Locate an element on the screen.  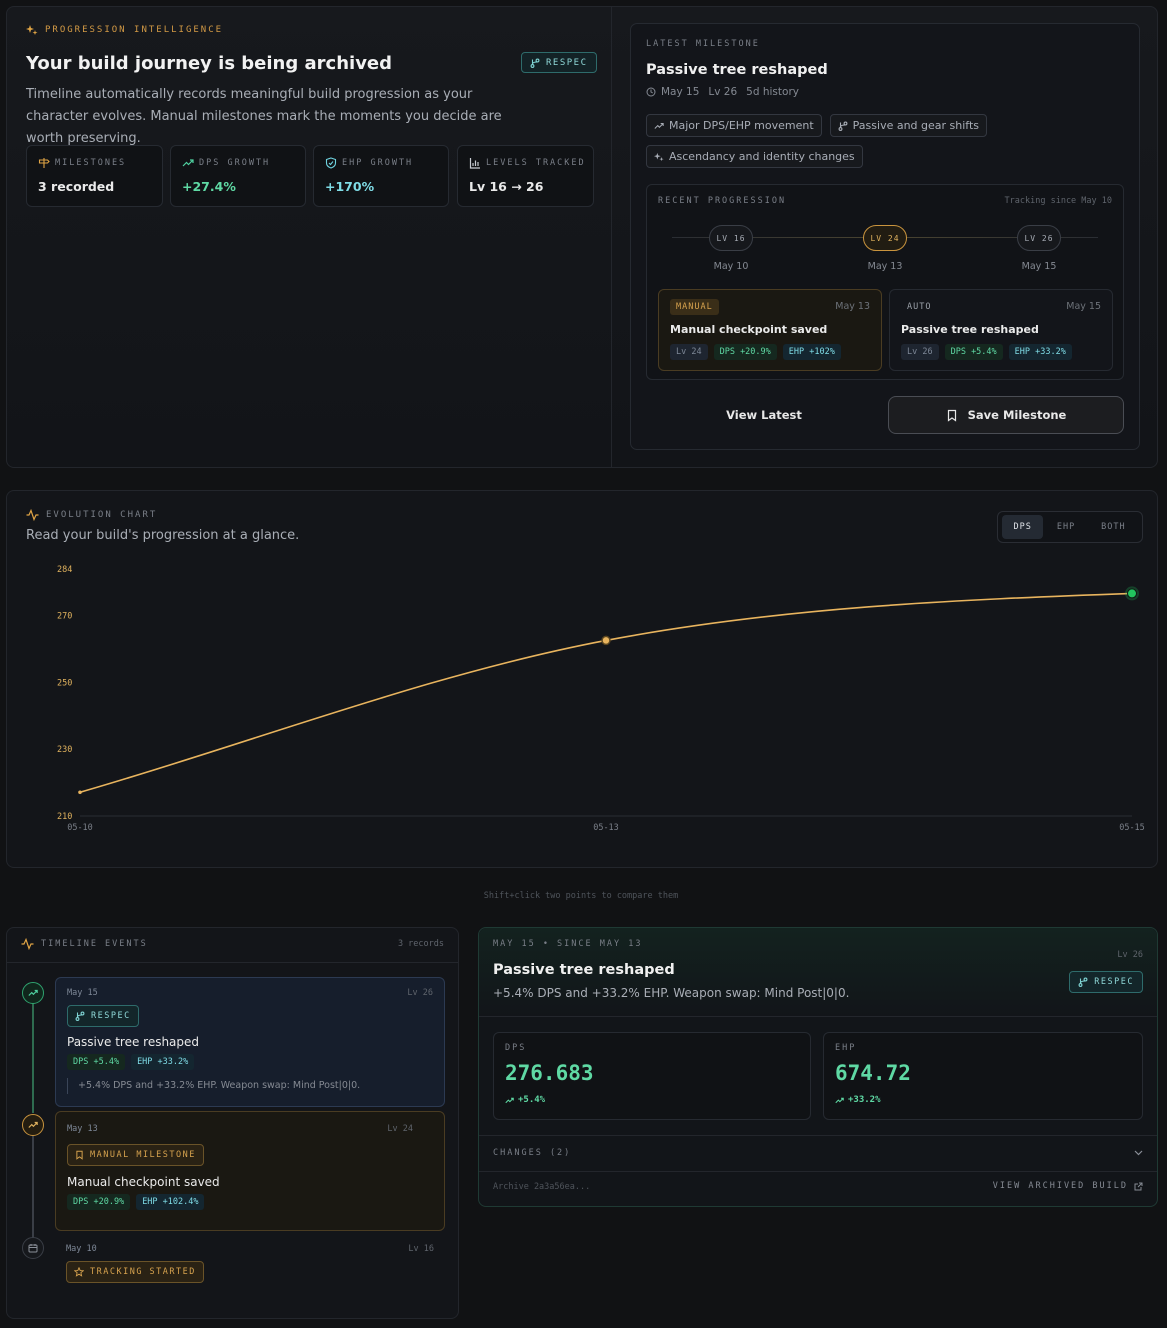
event-date: May 10 is located at coordinates (81, 1249).